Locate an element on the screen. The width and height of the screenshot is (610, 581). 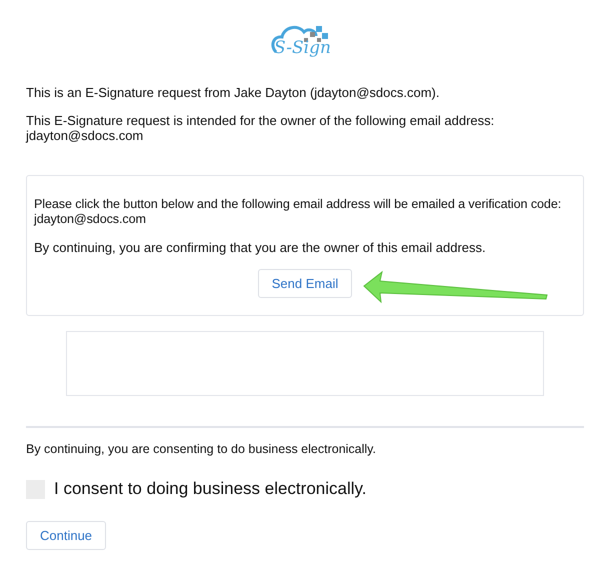
intro-text: This E-Signature request is intended for the owner of the following email address: jdayton@sdocs.com is located at coordinates (261, 128).